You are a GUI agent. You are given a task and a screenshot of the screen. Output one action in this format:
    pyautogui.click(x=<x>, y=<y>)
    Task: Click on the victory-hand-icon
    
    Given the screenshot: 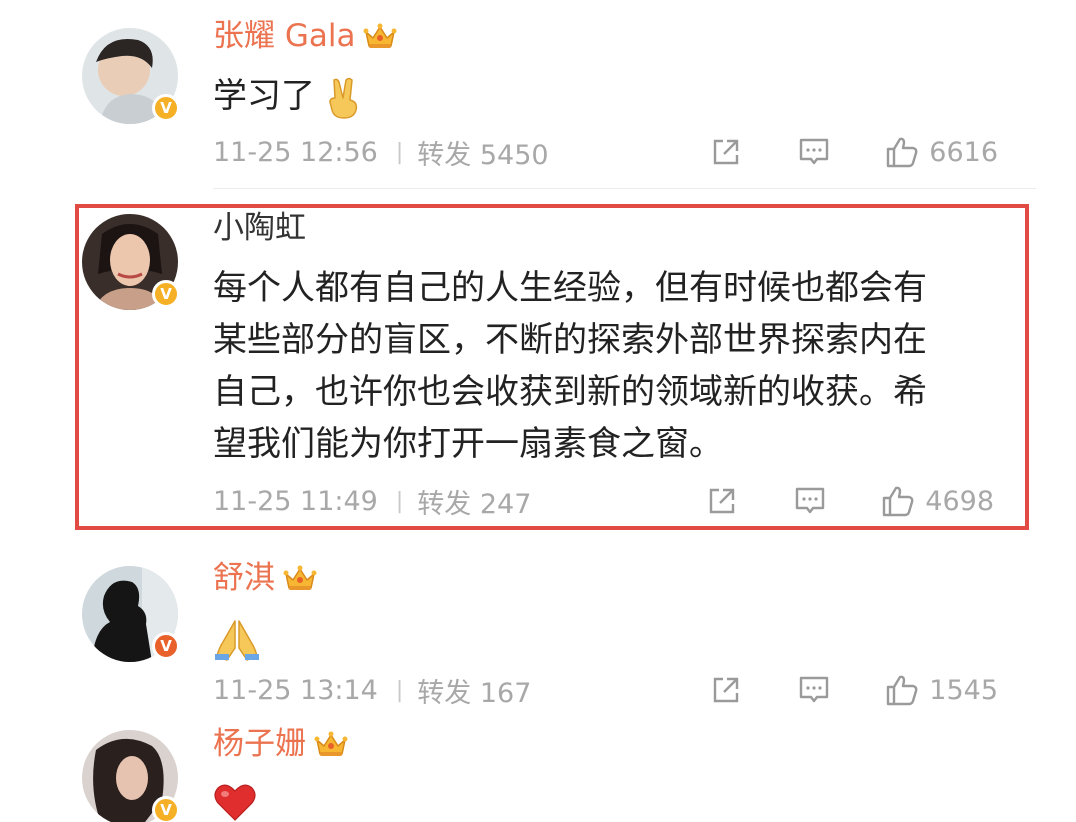 What is the action you would take?
    pyautogui.click(x=343, y=98)
    